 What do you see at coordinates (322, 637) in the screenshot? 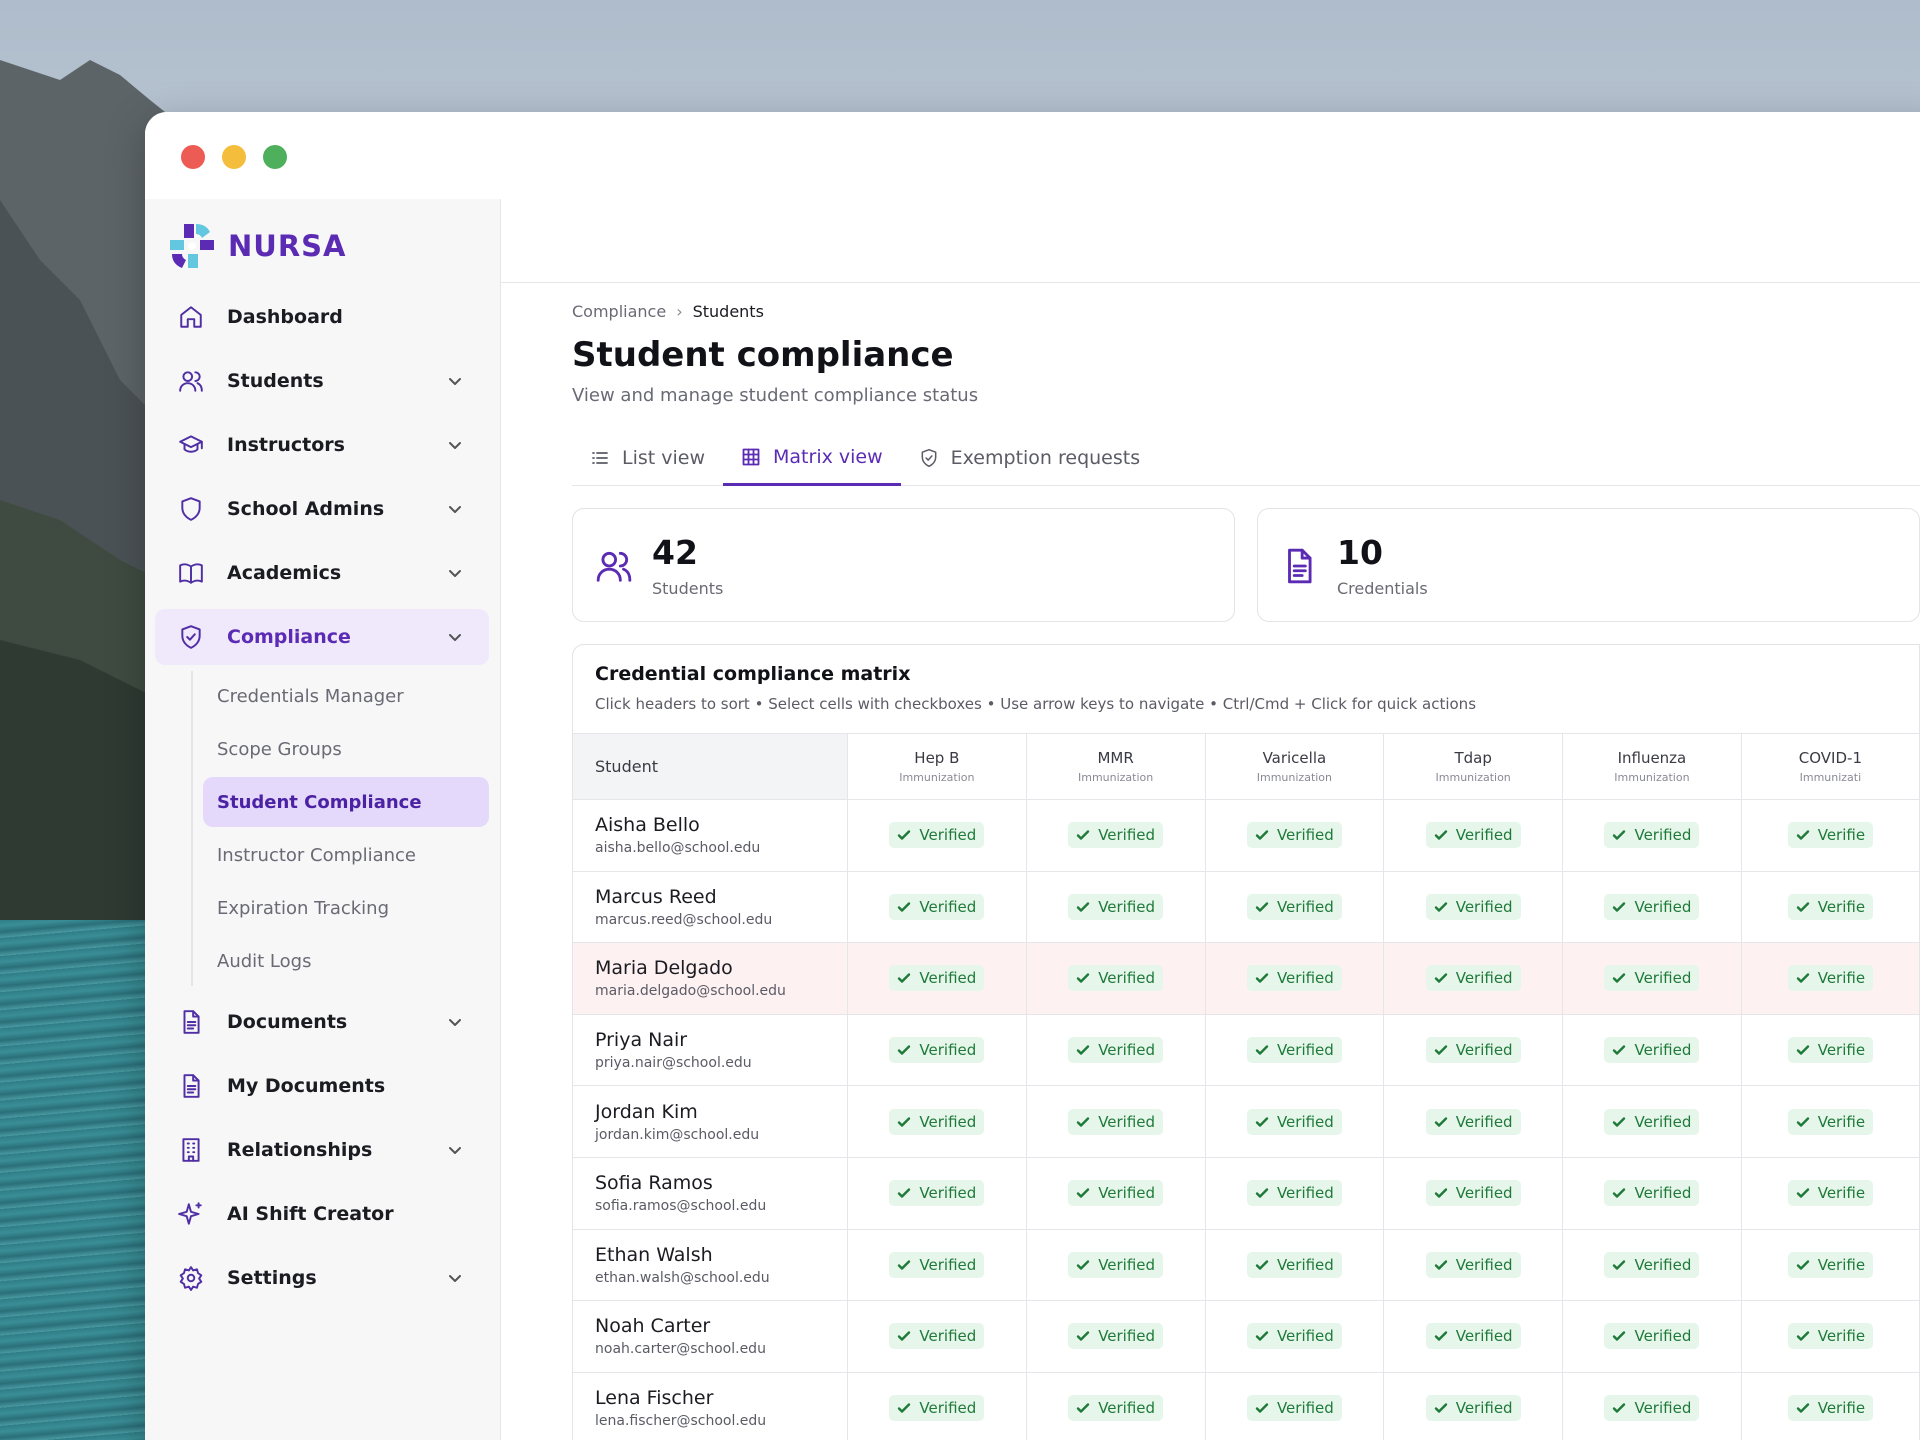
I see `sidebar-item-compliance: Compliance` at bounding box center [322, 637].